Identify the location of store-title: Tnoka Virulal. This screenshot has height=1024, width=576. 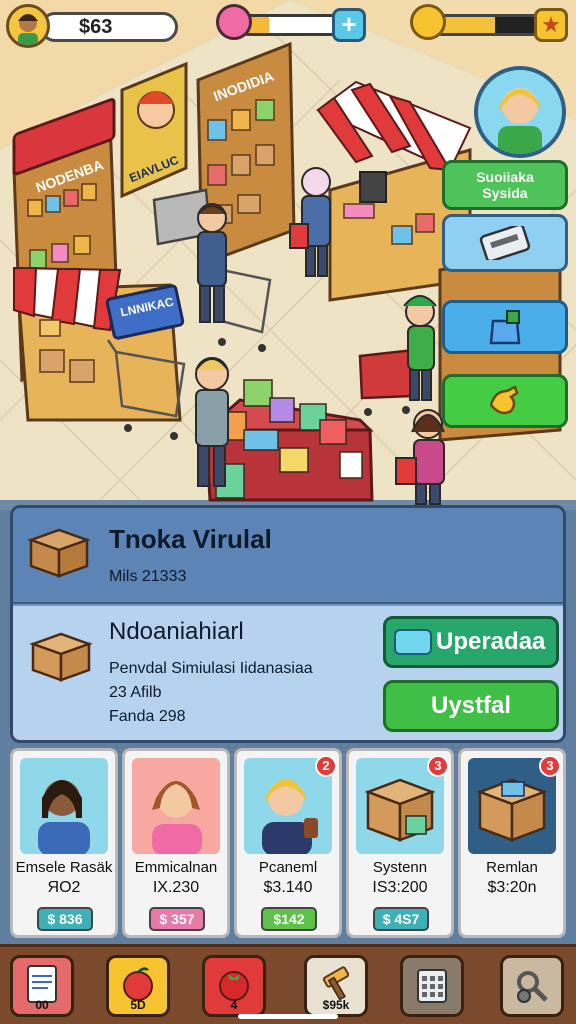
(190, 539).